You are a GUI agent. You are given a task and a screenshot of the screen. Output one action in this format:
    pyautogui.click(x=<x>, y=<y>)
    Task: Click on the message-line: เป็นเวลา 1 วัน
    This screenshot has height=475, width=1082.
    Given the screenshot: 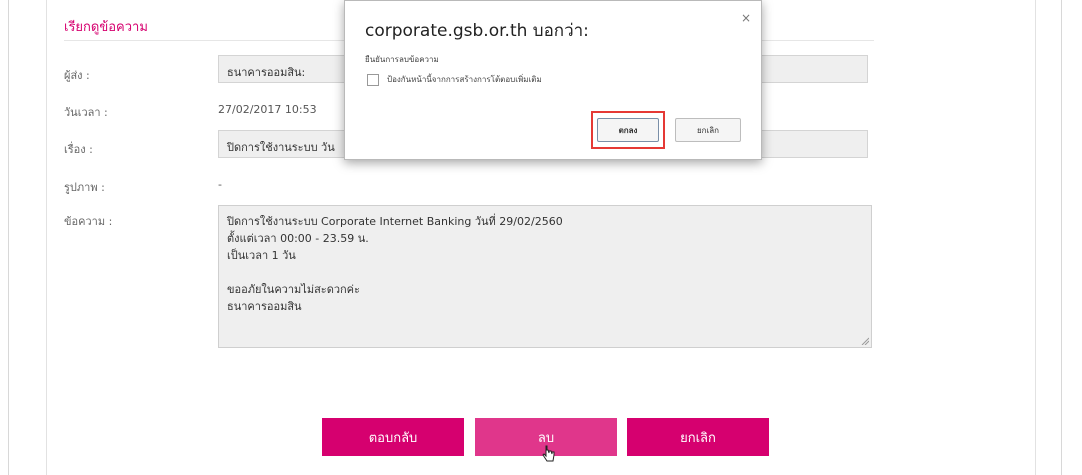 What is the action you would take?
    pyautogui.click(x=261, y=255)
    